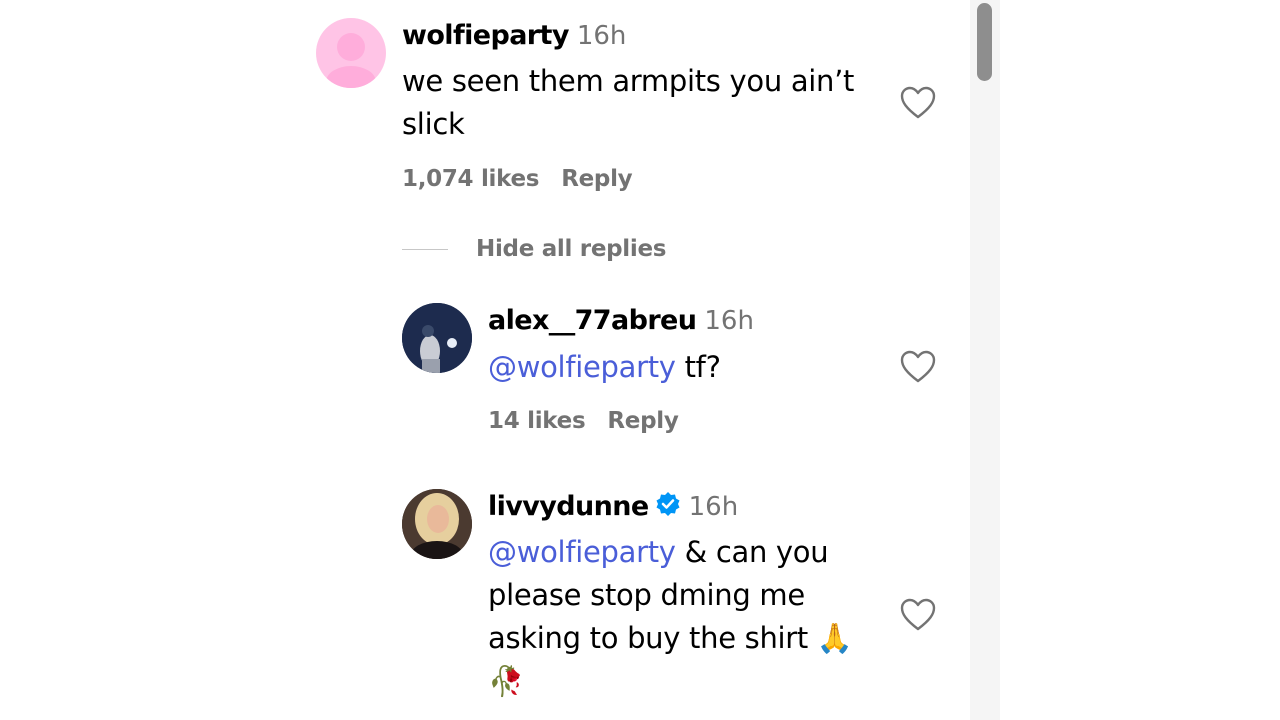 The width and height of the screenshot is (1280, 720). Describe the element at coordinates (984, 42) in the screenshot. I see `scrollbar-thumb` at that location.